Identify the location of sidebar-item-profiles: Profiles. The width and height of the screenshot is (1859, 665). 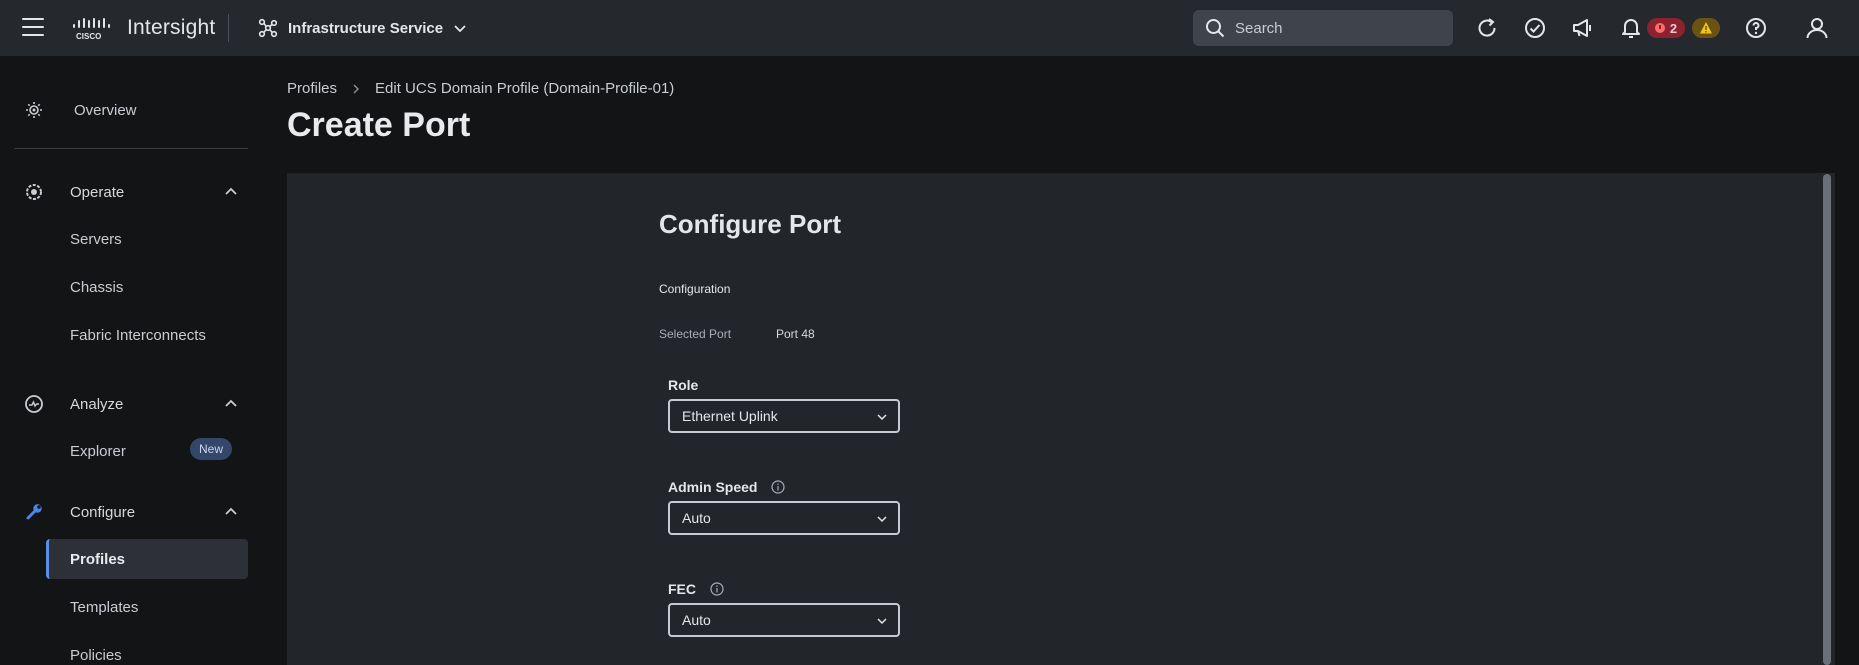
(147, 559).